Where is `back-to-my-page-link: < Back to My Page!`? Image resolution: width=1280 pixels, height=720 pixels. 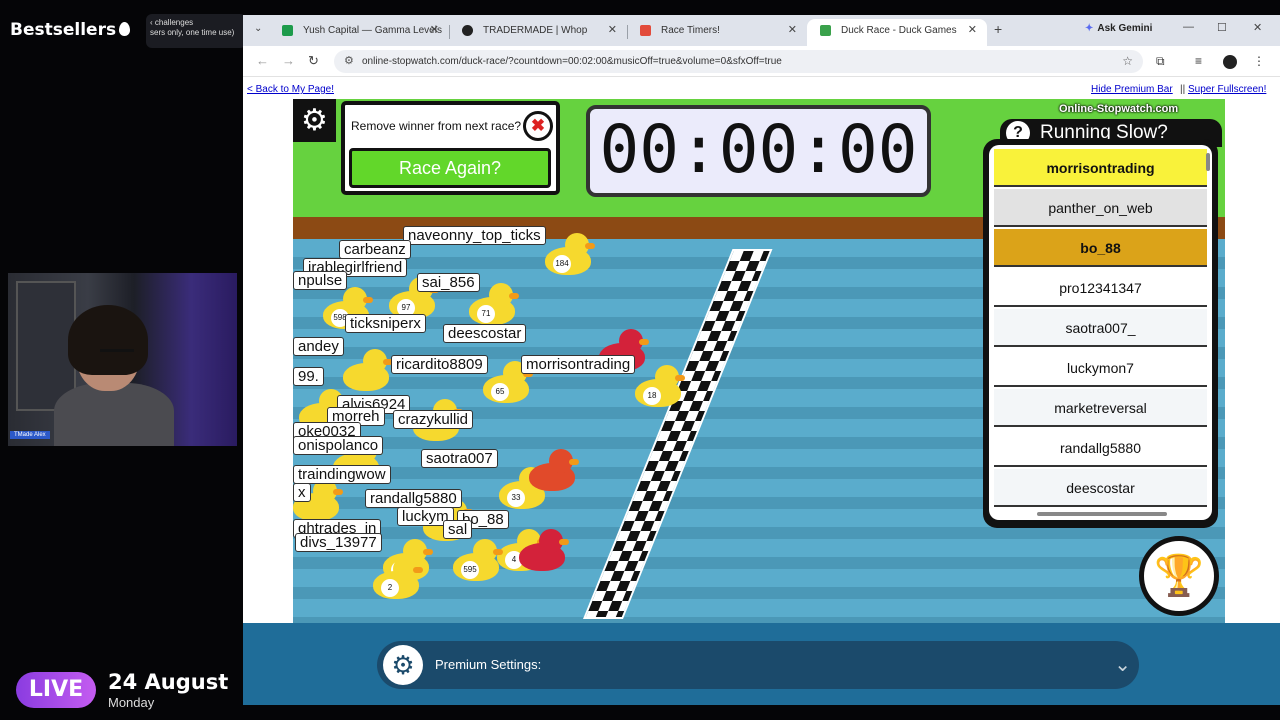
back-to-my-page-link: < Back to My Page! is located at coordinates (290, 89).